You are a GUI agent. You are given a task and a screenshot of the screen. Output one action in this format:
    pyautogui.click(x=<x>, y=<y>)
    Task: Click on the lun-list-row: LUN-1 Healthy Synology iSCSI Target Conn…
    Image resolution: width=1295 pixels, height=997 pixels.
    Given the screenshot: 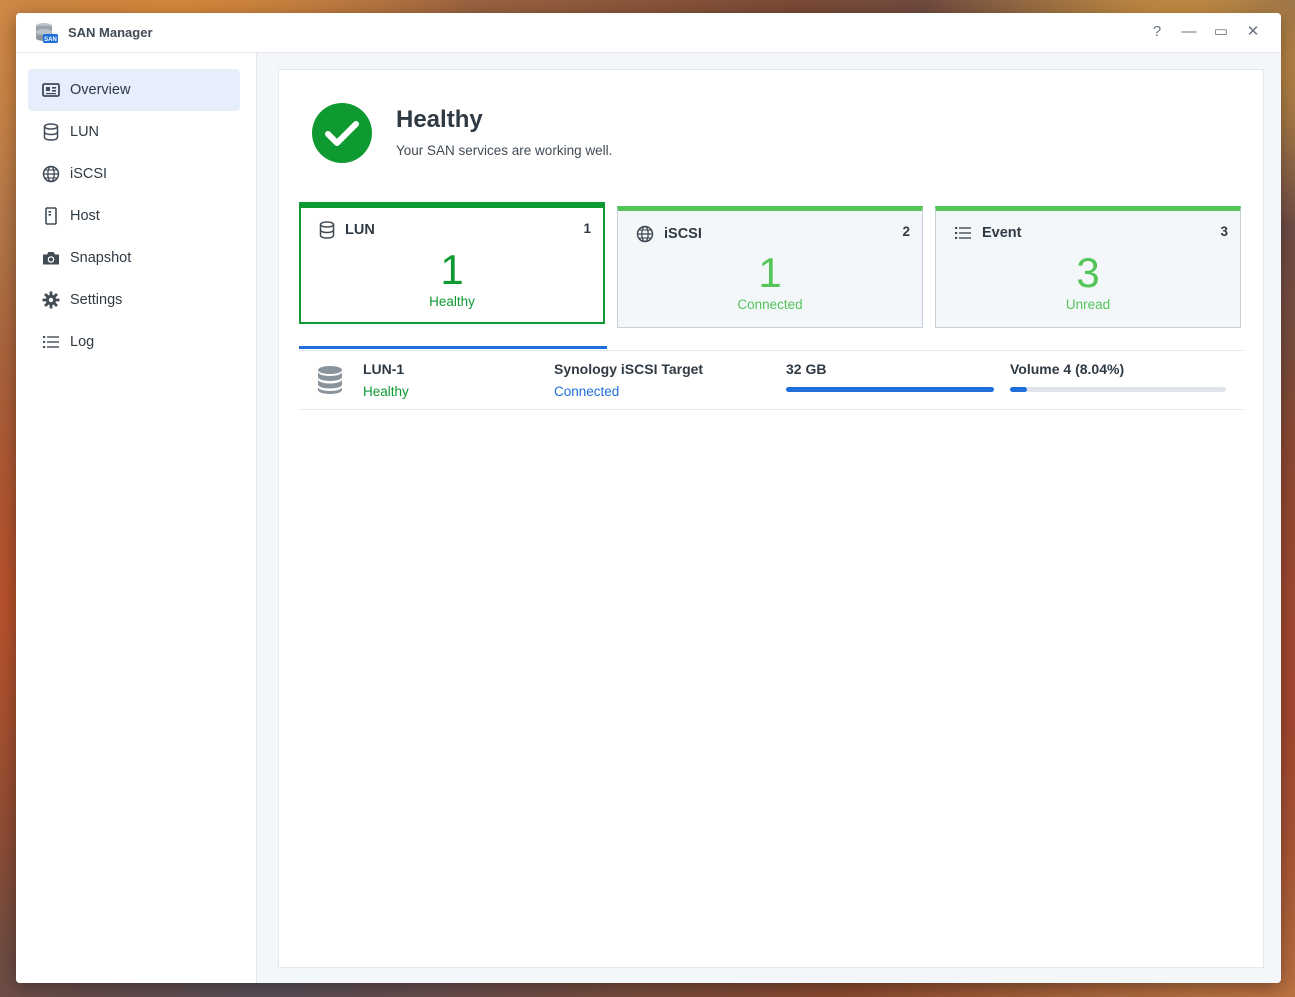 What is the action you would take?
    pyautogui.click(x=771, y=380)
    